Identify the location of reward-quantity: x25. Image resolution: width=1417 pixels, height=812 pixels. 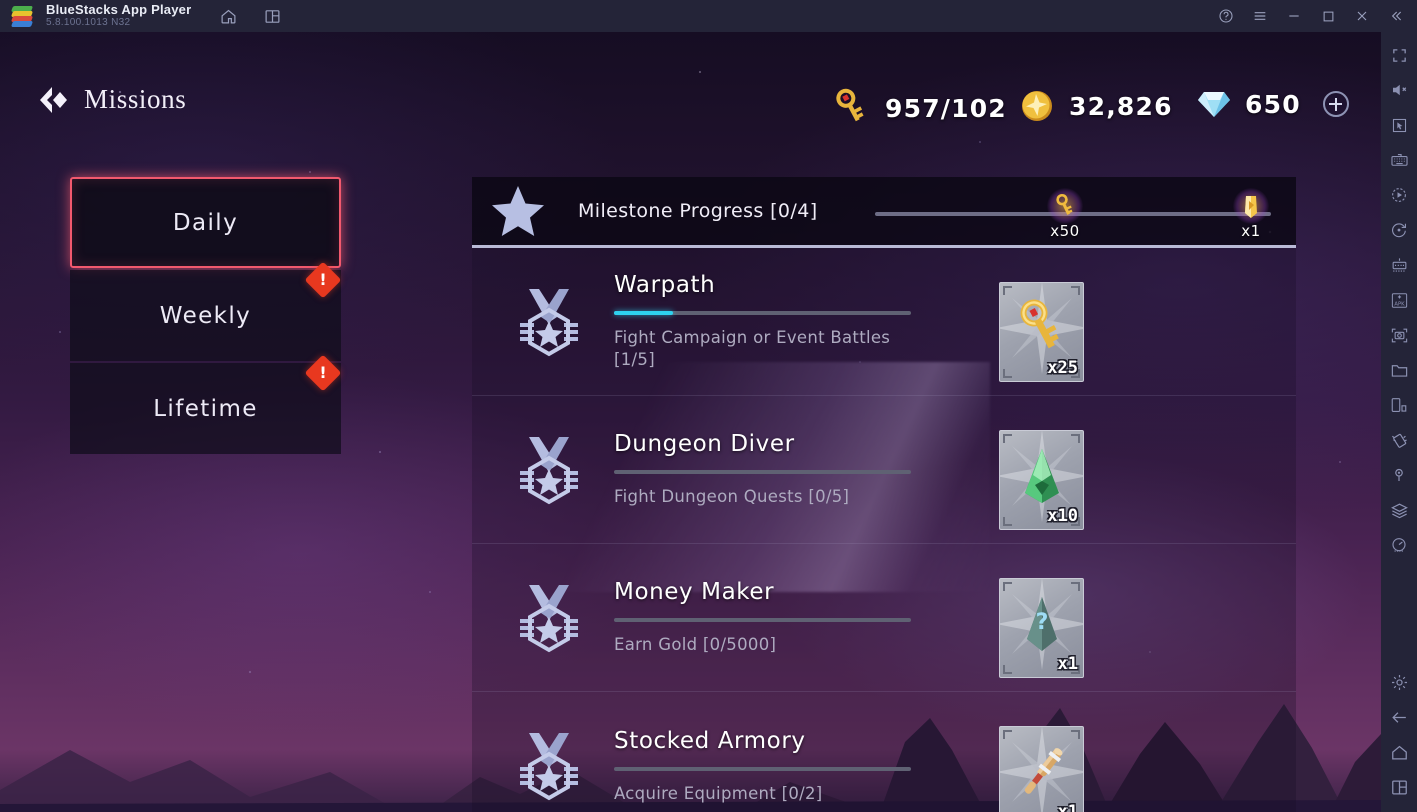
(1062, 368).